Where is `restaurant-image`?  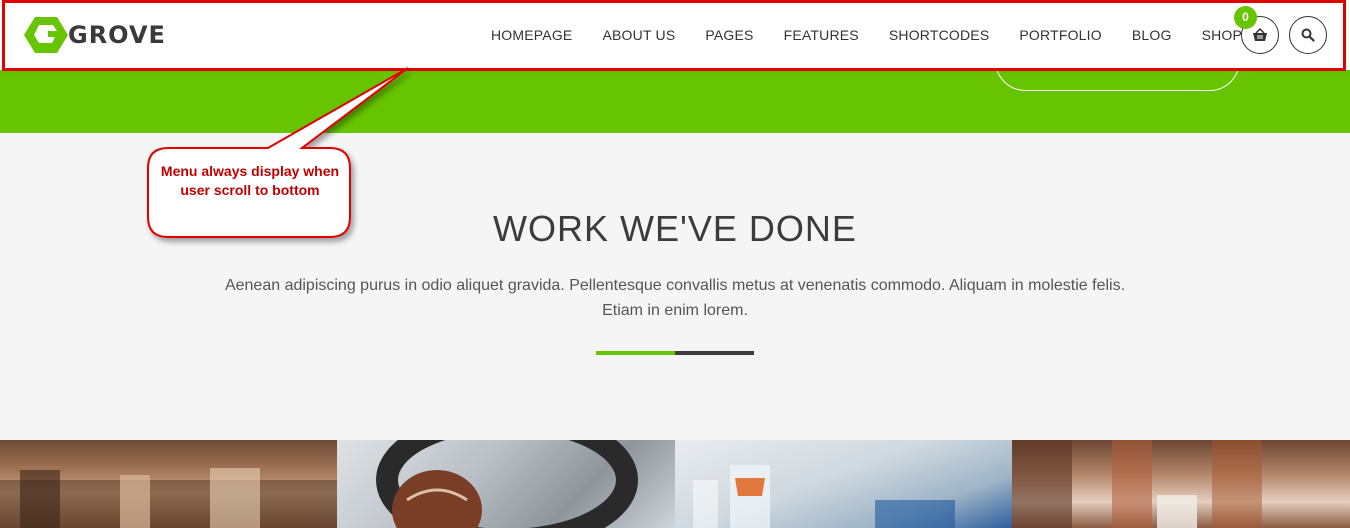
restaurant-image is located at coordinates (168, 498).